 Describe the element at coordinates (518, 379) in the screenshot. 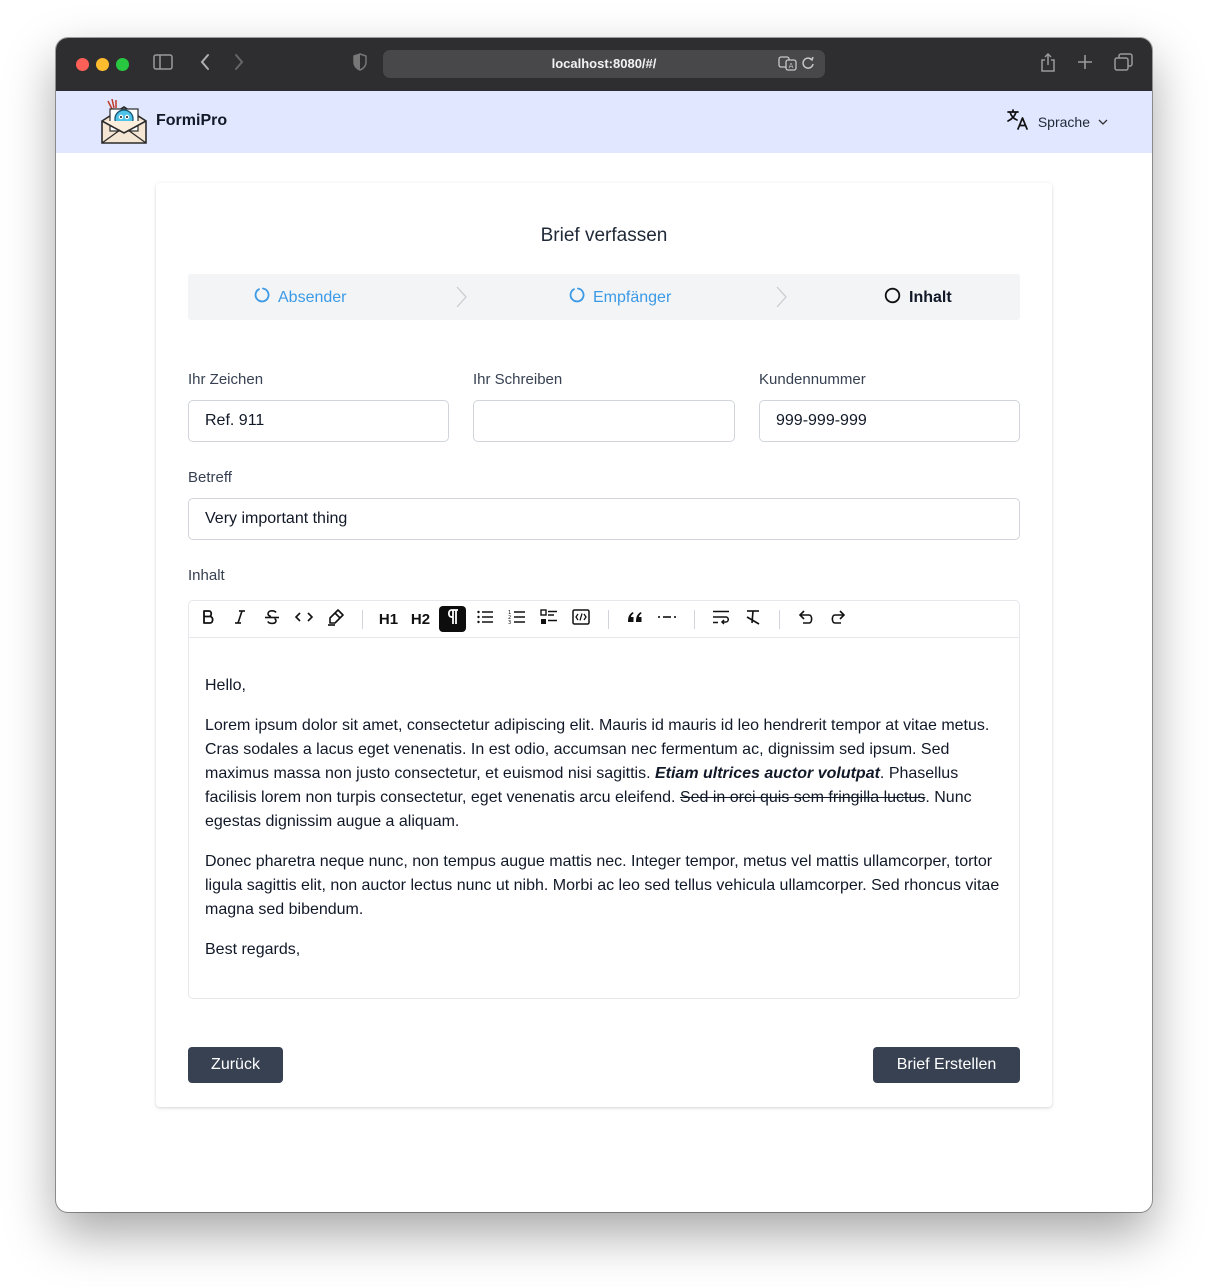

I see `ihr-schreiben-label: Ihr Schreiben` at that location.